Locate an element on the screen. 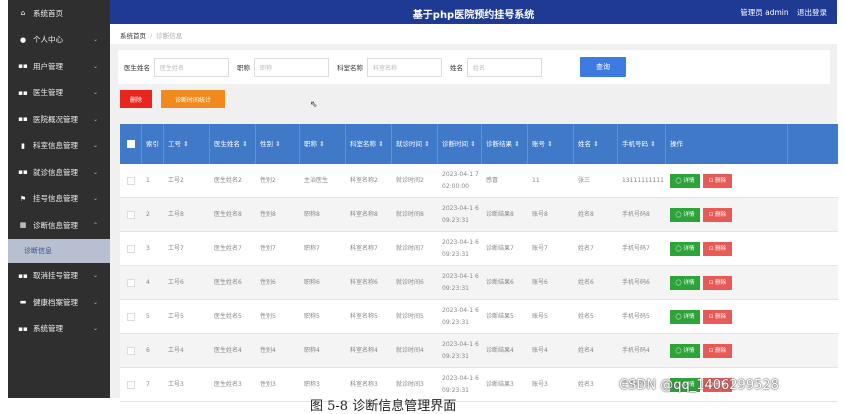 The height and width of the screenshot is (414, 845). table-cell: 科室名称4 is located at coordinates (364, 350).